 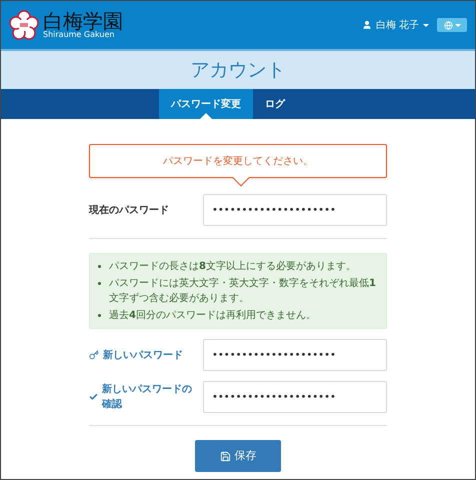 I want to click on save-icon, so click(x=225, y=456).